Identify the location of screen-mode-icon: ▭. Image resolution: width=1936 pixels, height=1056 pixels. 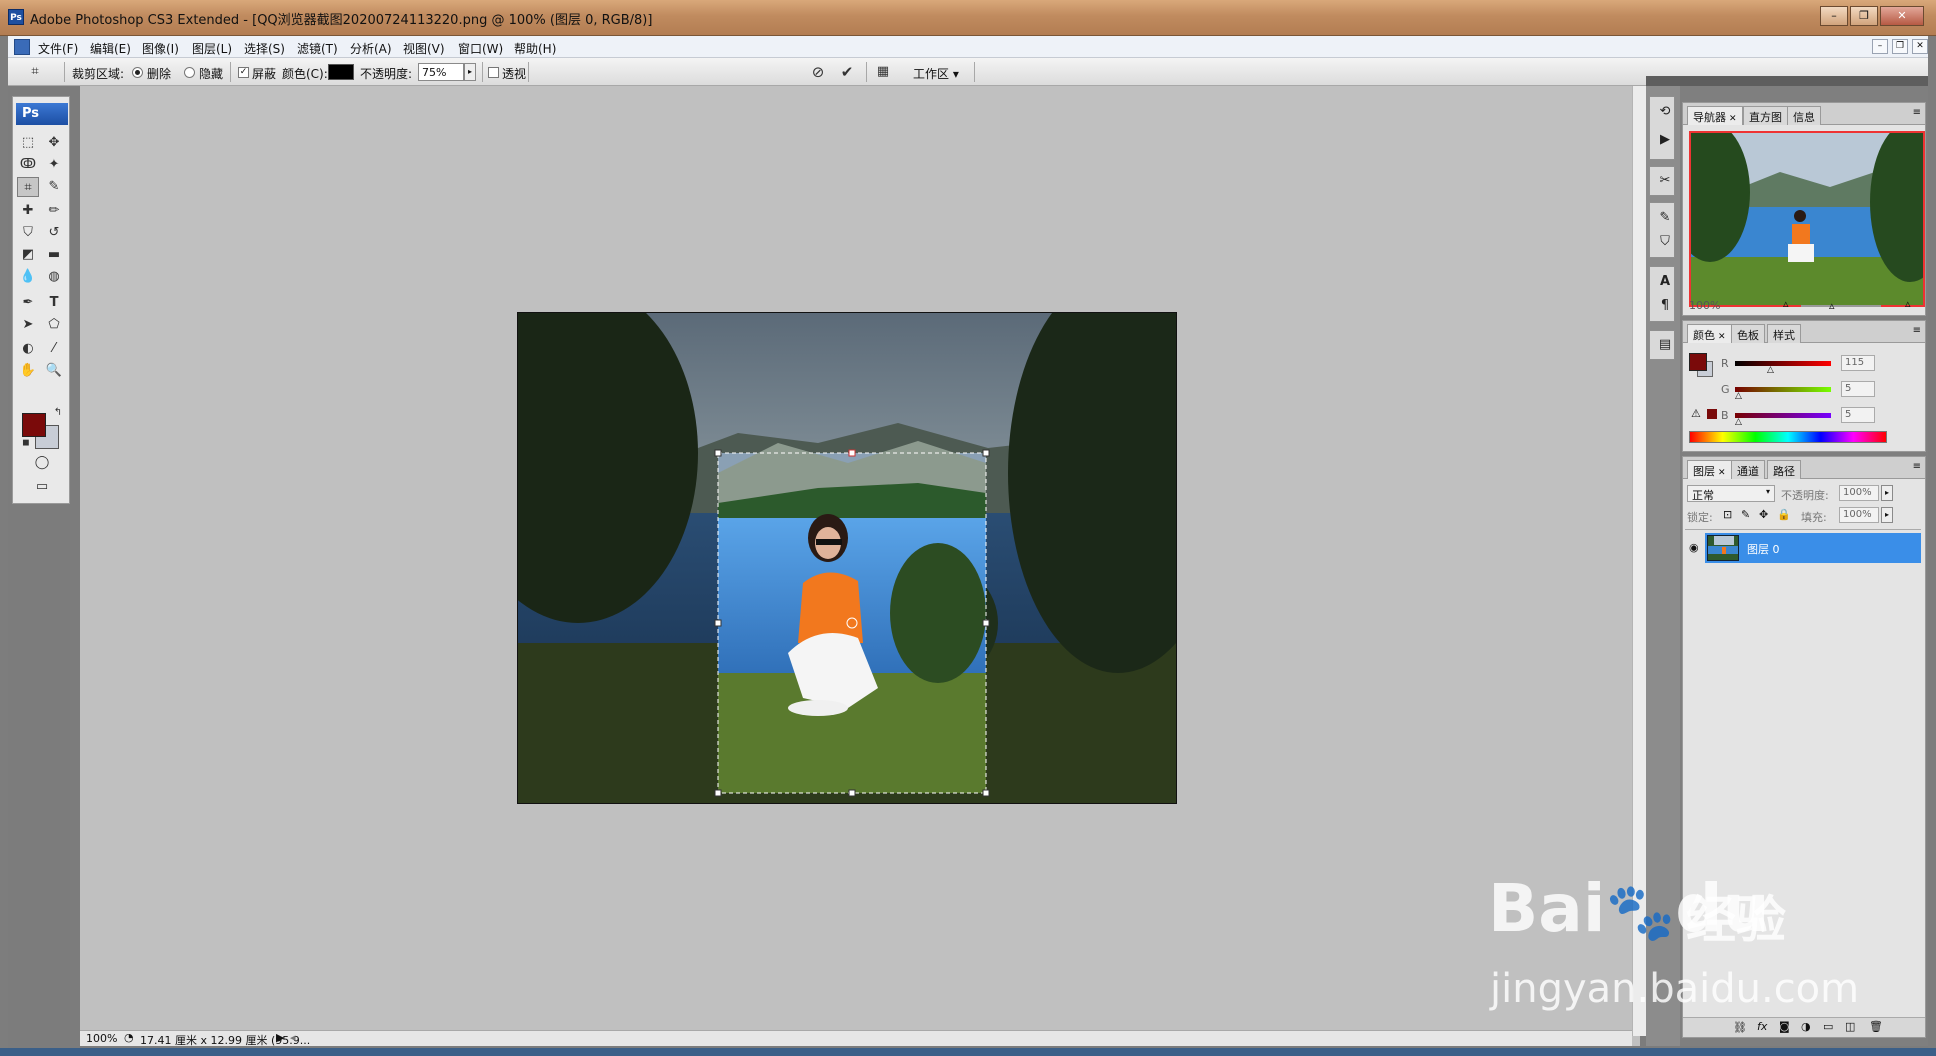
(42, 487).